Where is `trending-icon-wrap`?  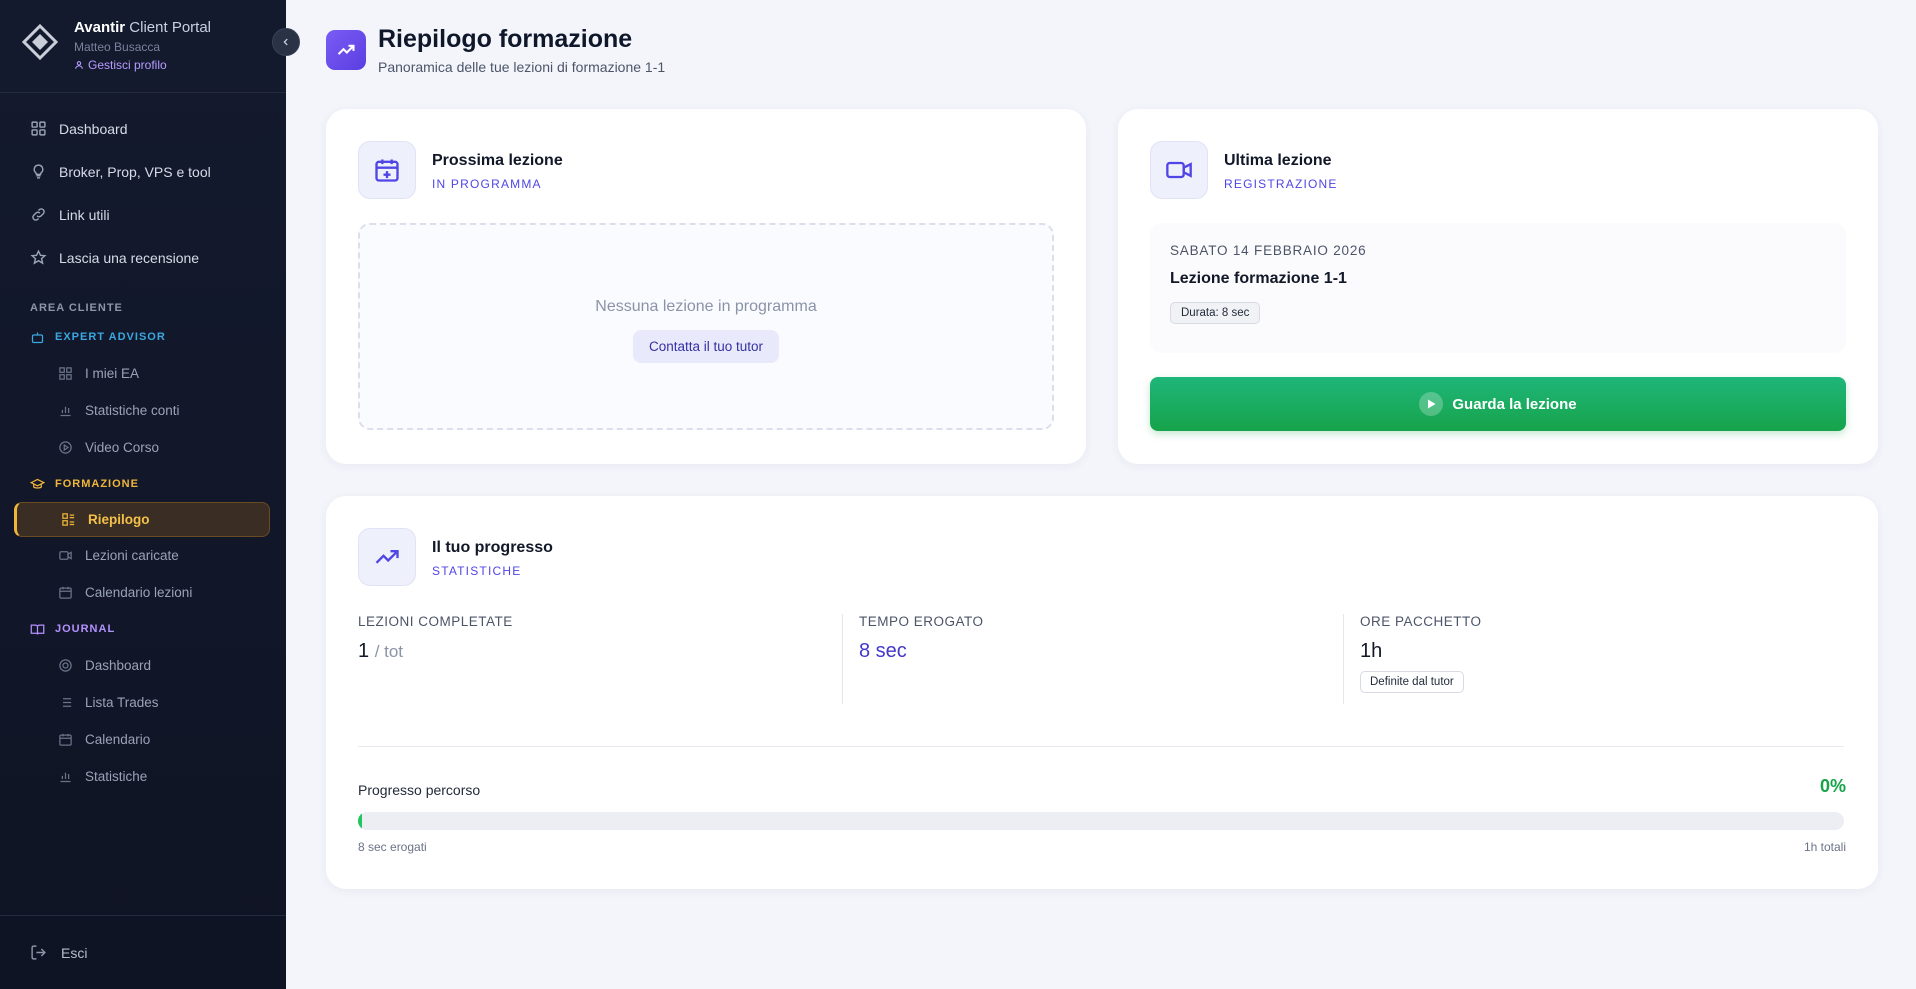 trending-icon-wrap is located at coordinates (387, 557).